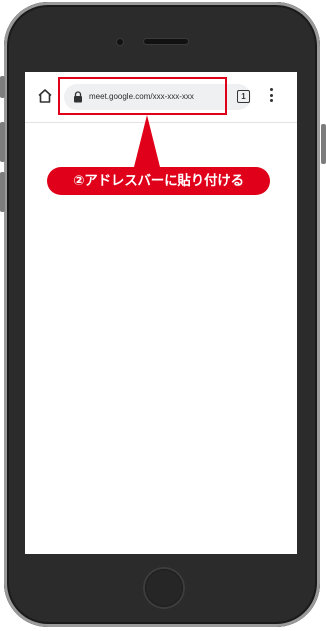 The height and width of the screenshot is (631, 326). I want to click on front-camera, so click(120, 42).